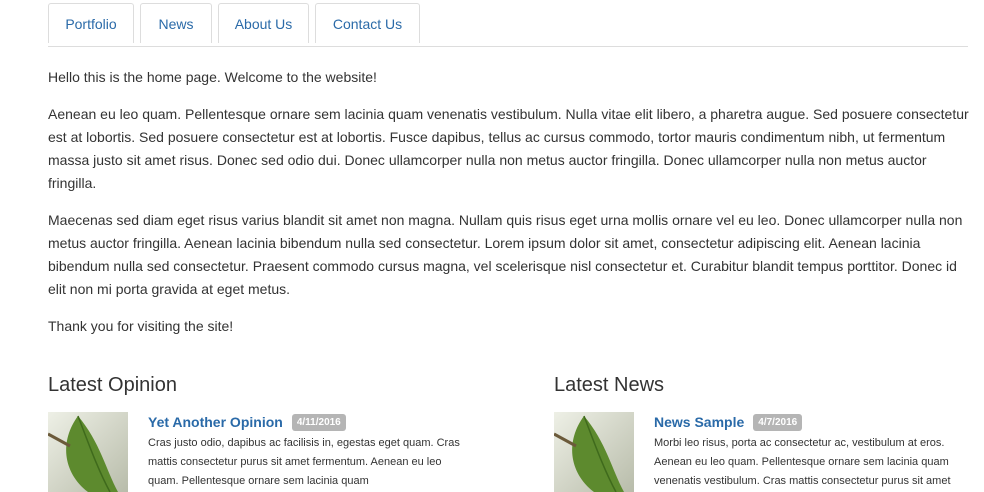 The height and width of the screenshot is (492, 984). I want to click on news-title-link: News Sample, so click(699, 422).